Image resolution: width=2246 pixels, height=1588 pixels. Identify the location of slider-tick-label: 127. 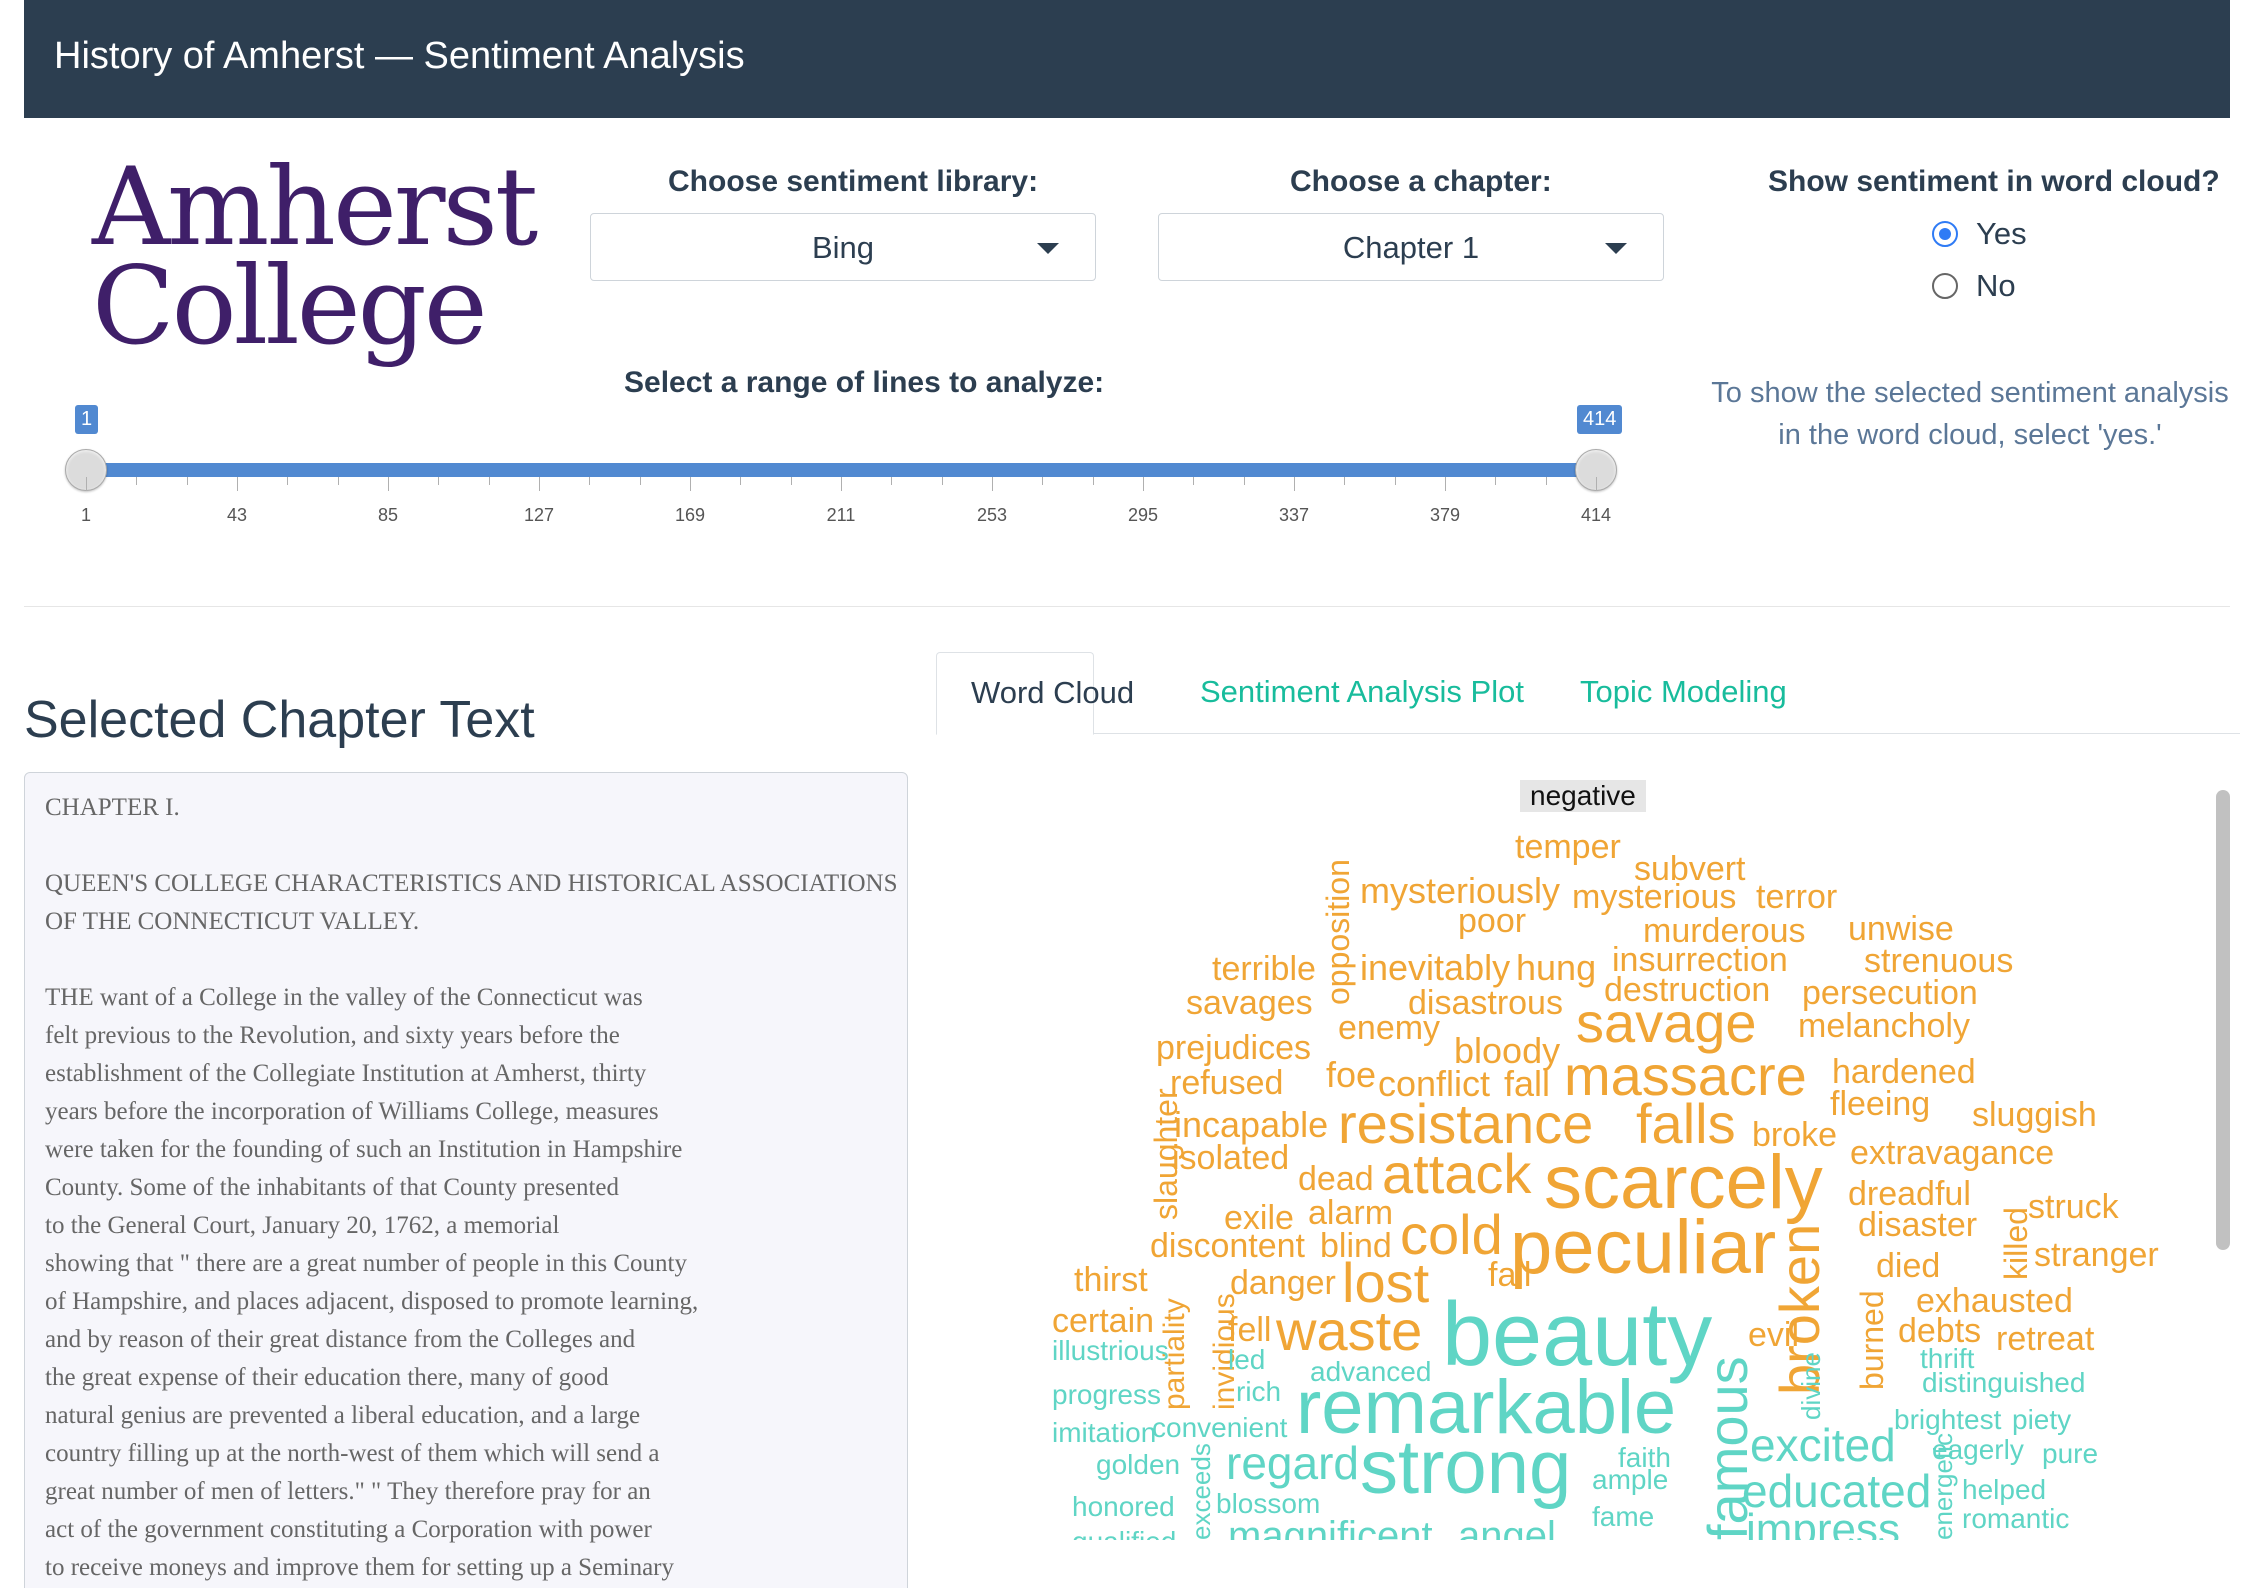
(539, 515).